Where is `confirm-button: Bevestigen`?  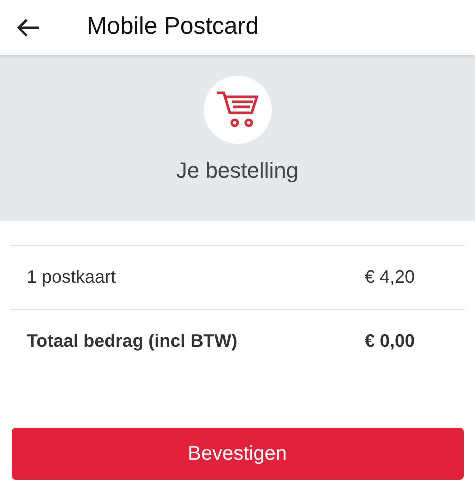
confirm-button: Bevestigen is located at coordinates (238, 454).